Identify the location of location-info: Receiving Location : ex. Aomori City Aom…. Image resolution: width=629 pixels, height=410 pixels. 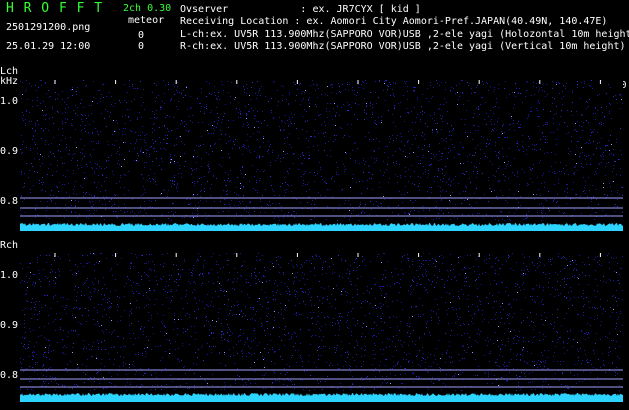
(394, 21).